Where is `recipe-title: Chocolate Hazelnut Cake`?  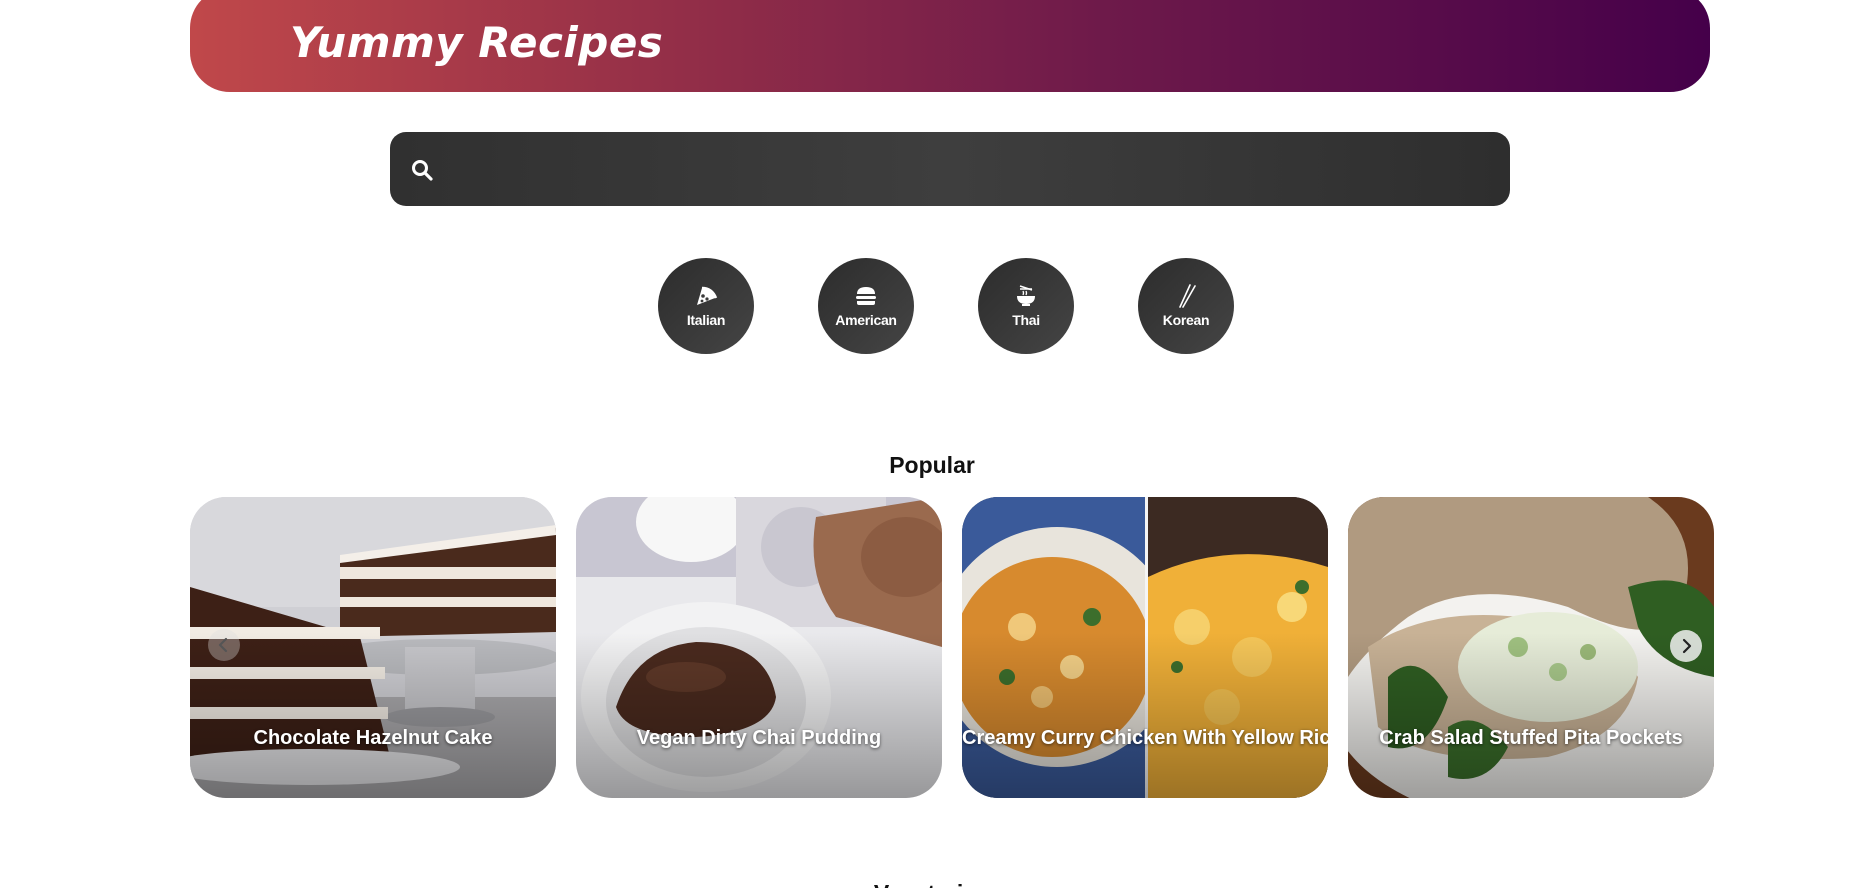
recipe-title: Chocolate Hazelnut Cake is located at coordinates (373, 738).